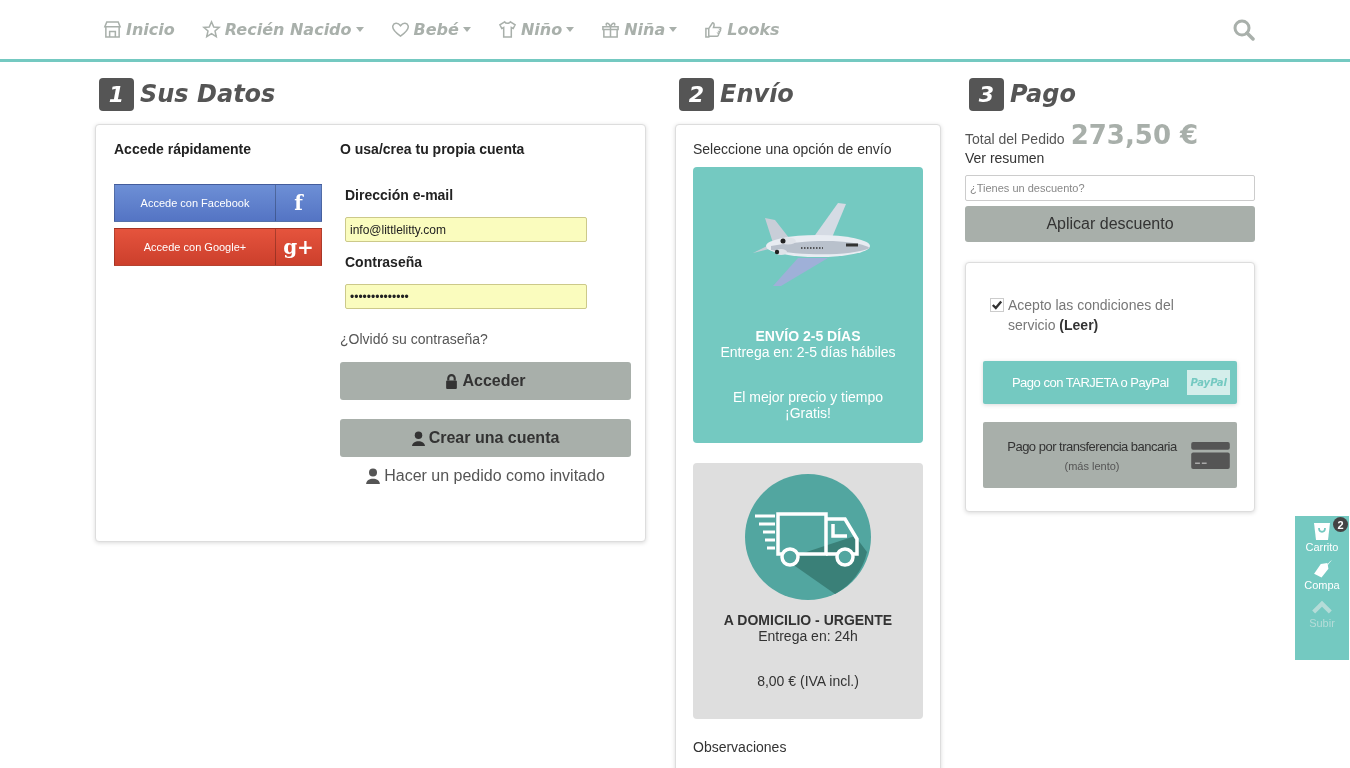  I want to click on step-number: 1, so click(116, 94).